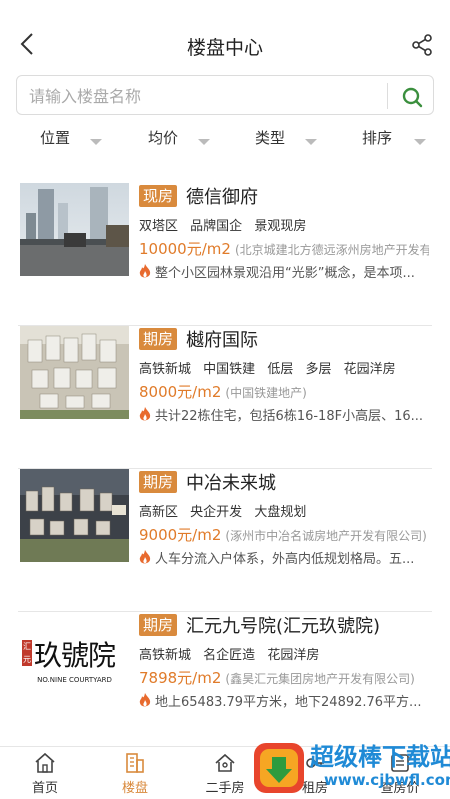 Image resolution: width=450 pixels, height=799 pixels. Describe the element at coordinates (229, 655) in the screenshot. I see `tag: 名企匠造` at that location.